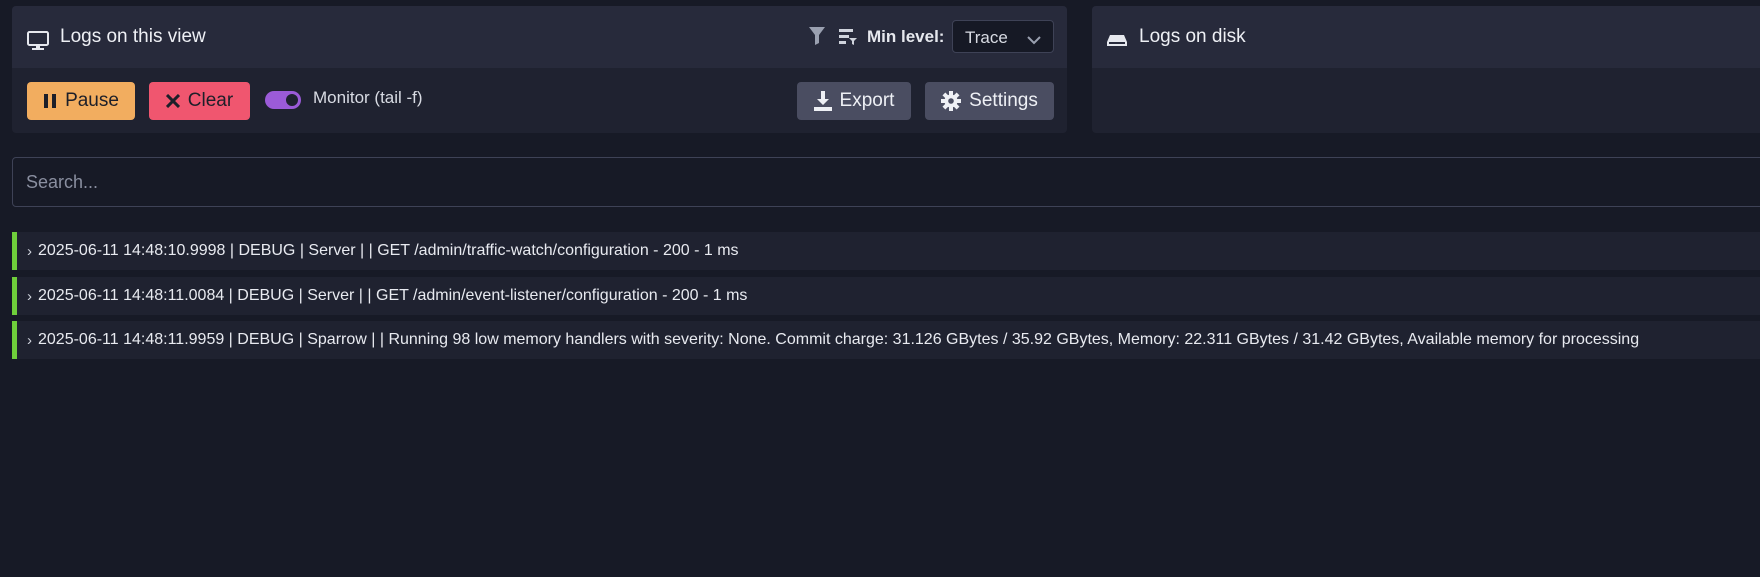 The width and height of the screenshot is (1760, 577). Describe the element at coordinates (886, 182) in the screenshot. I see `search-input` at that location.